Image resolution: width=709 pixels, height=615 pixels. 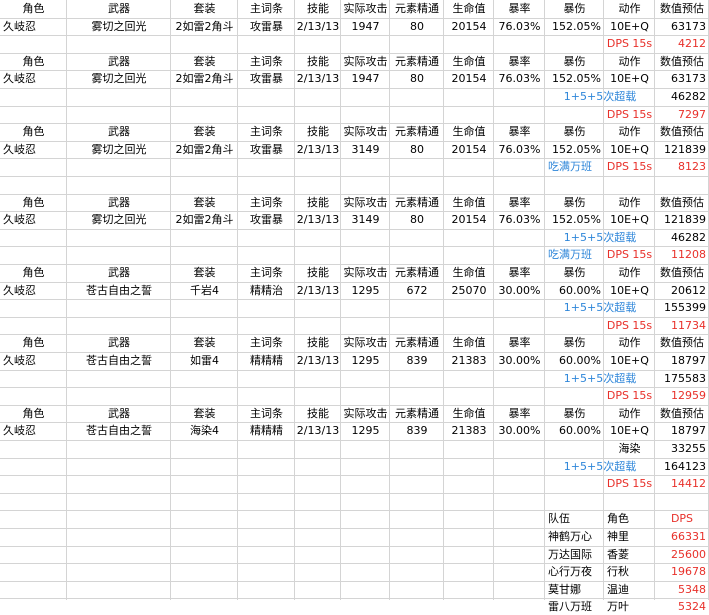 I want to click on value-cell: 千岩4, so click(x=204, y=290).